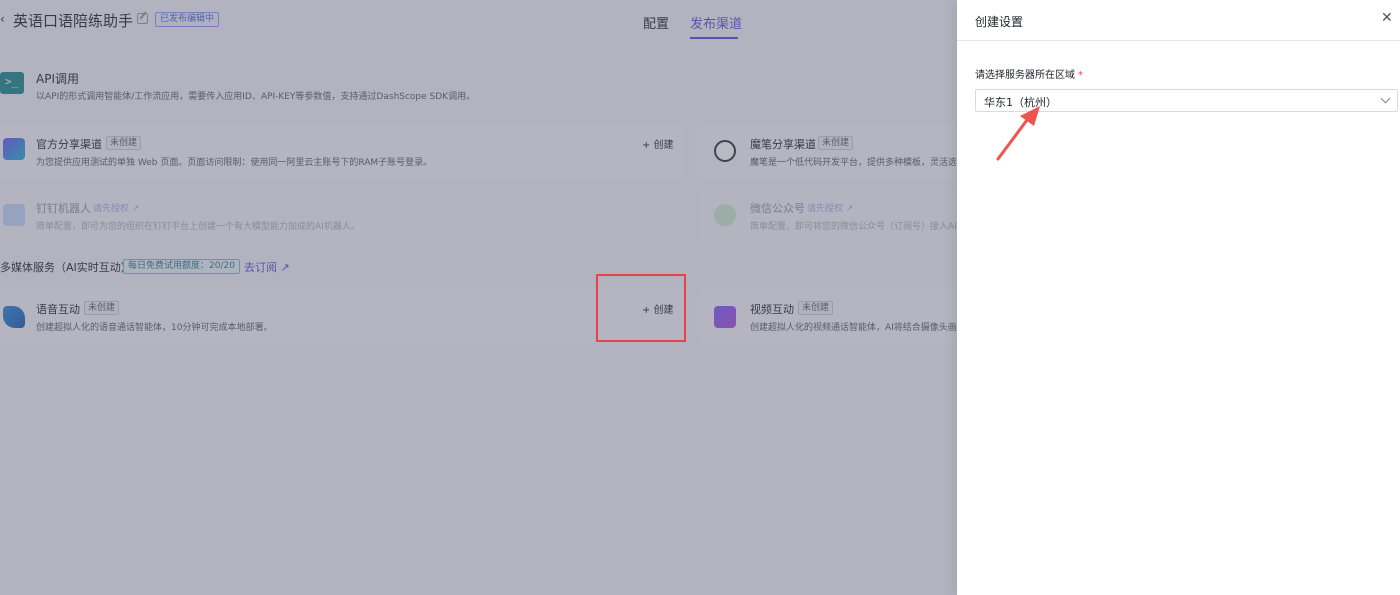  I want to click on required-mark: *, so click(1080, 75).